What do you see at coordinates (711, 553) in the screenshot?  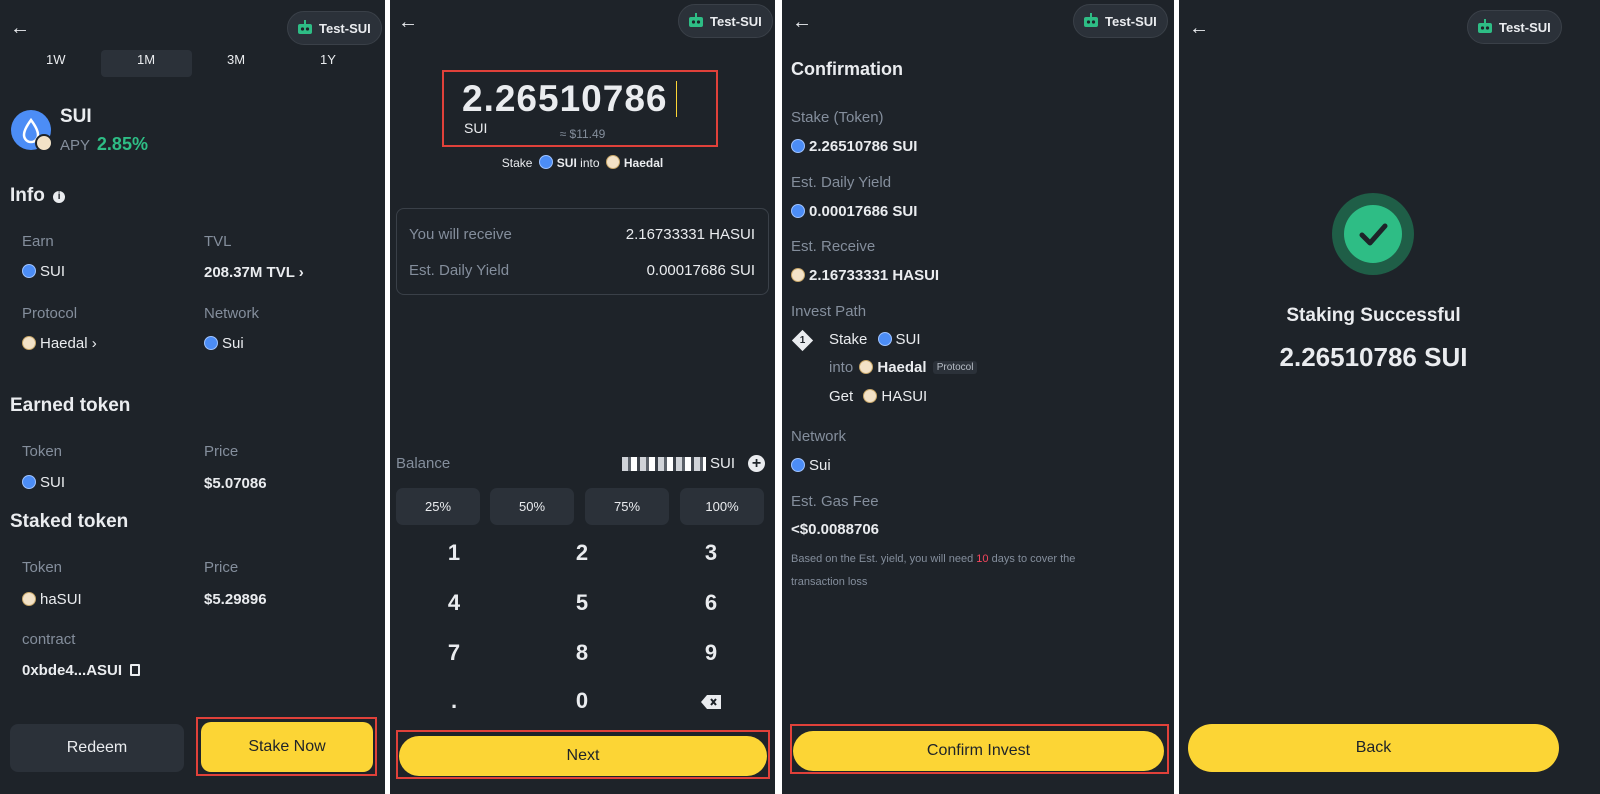 I see `key-3: 3` at bounding box center [711, 553].